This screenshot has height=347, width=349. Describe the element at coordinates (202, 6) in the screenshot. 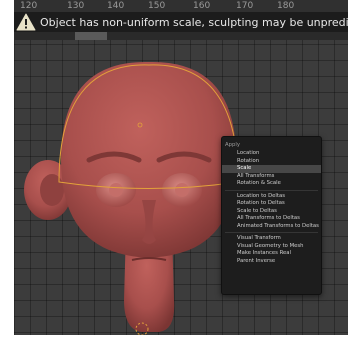

I see `ruler-tick: 160` at that location.